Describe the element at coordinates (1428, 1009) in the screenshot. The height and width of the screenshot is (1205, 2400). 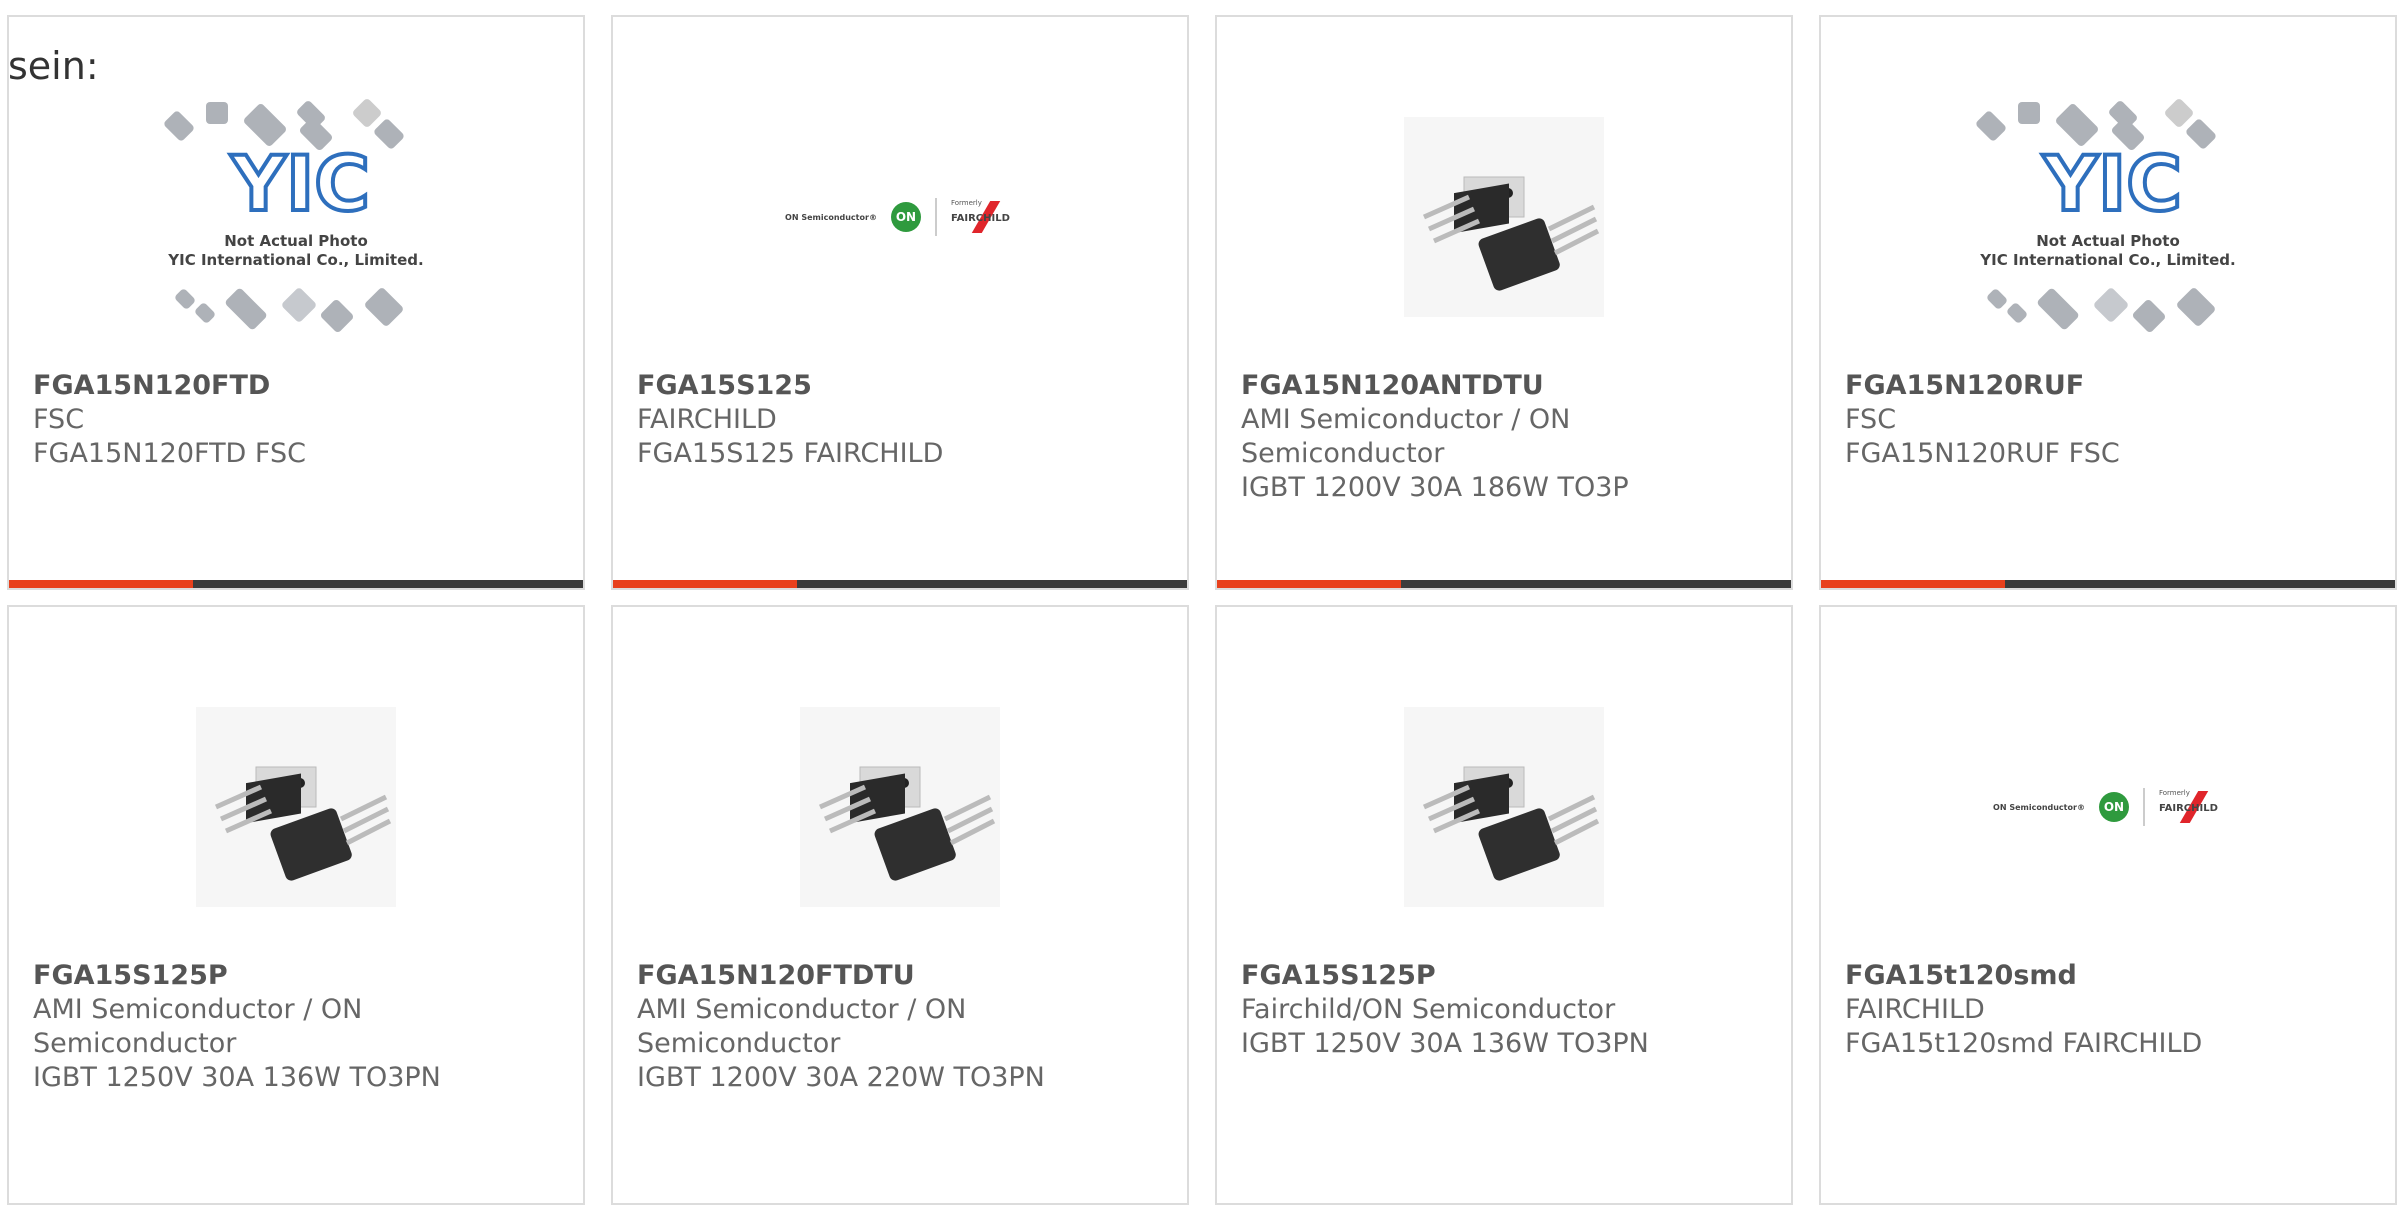
I see `manufacturer: Fairchild/ON Semiconductor` at that location.